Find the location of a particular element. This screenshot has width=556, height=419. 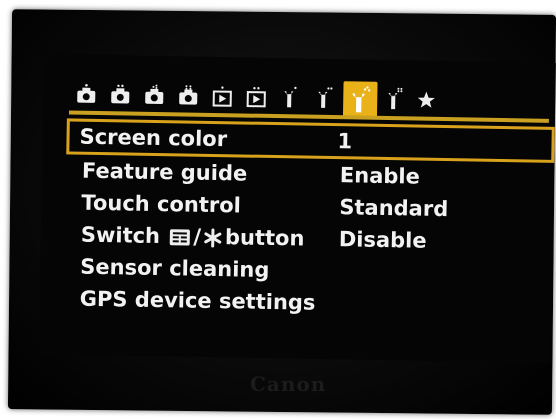

playback-2-icon is located at coordinates (256, 97).